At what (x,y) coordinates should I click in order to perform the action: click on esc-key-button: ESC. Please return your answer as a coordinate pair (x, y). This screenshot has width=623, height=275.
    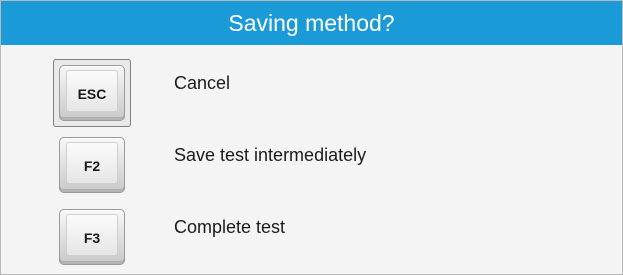
    Looking at the image, I should click on (92, 93).